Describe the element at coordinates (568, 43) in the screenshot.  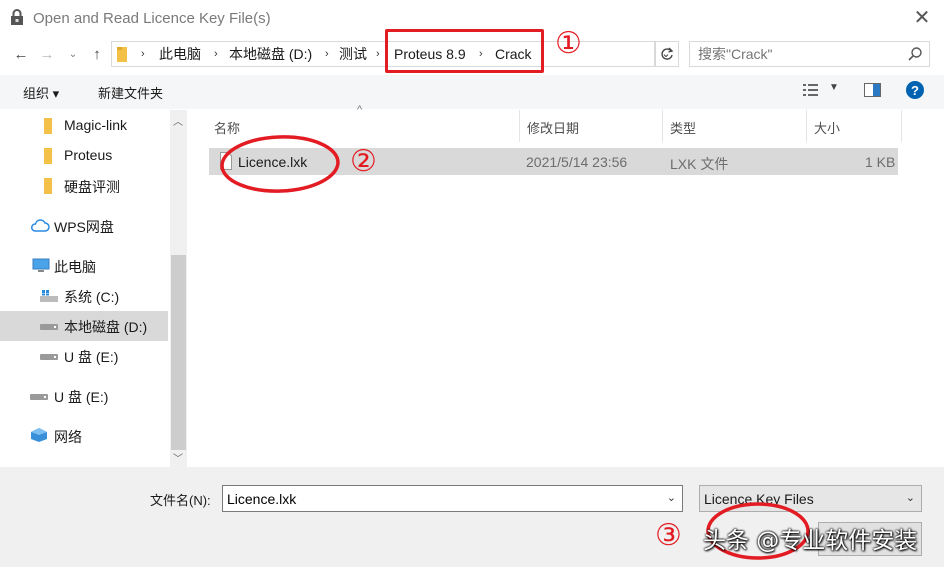
I see `annotation-number-1: ①` at that location.